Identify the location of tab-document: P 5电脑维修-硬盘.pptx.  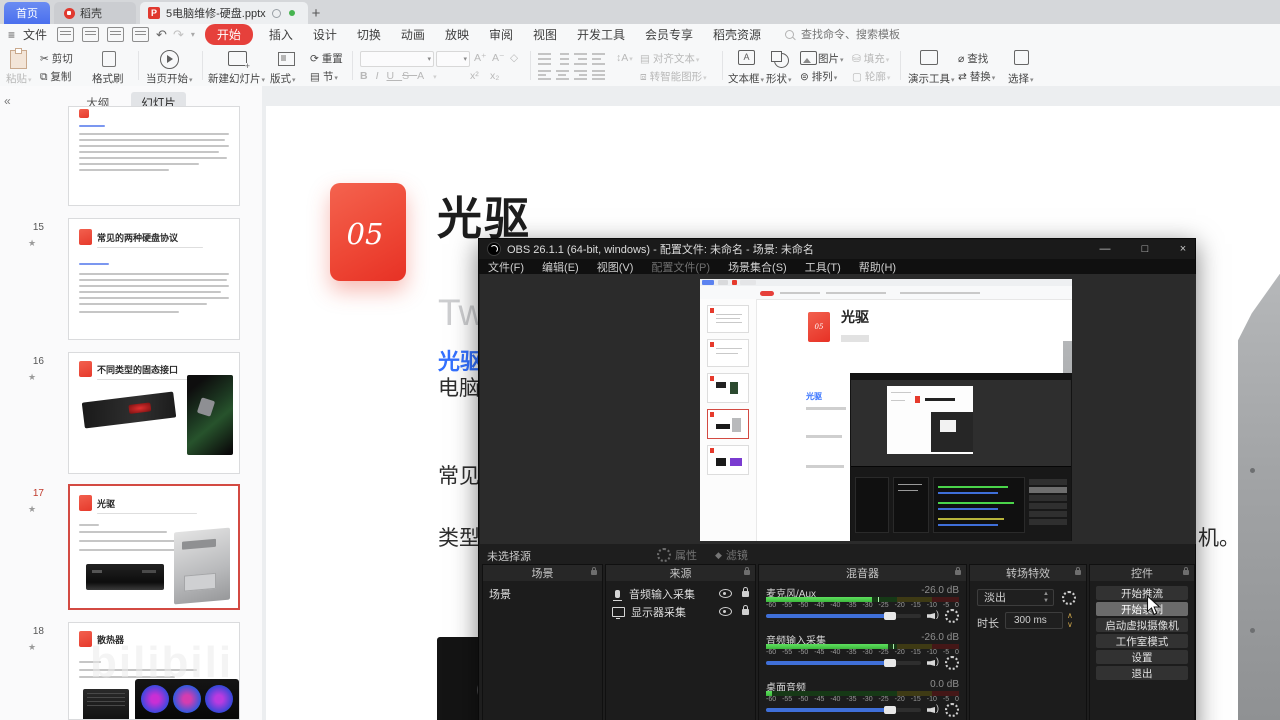
(224, 13).